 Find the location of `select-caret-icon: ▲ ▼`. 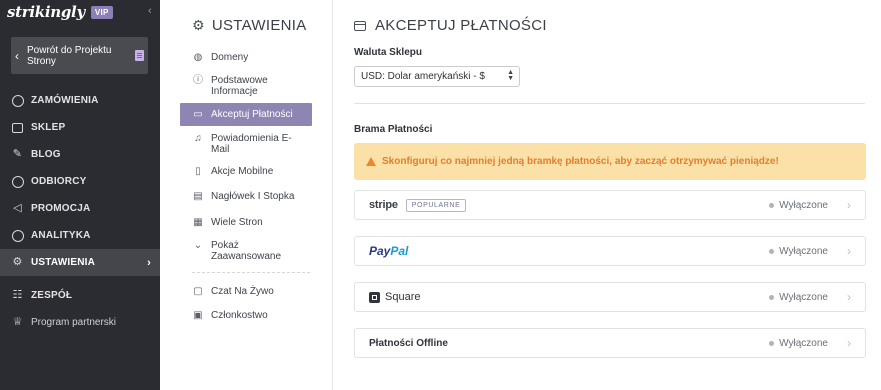

select-caret-icon: ▲ ▼ is located at coordinates (510, 75).